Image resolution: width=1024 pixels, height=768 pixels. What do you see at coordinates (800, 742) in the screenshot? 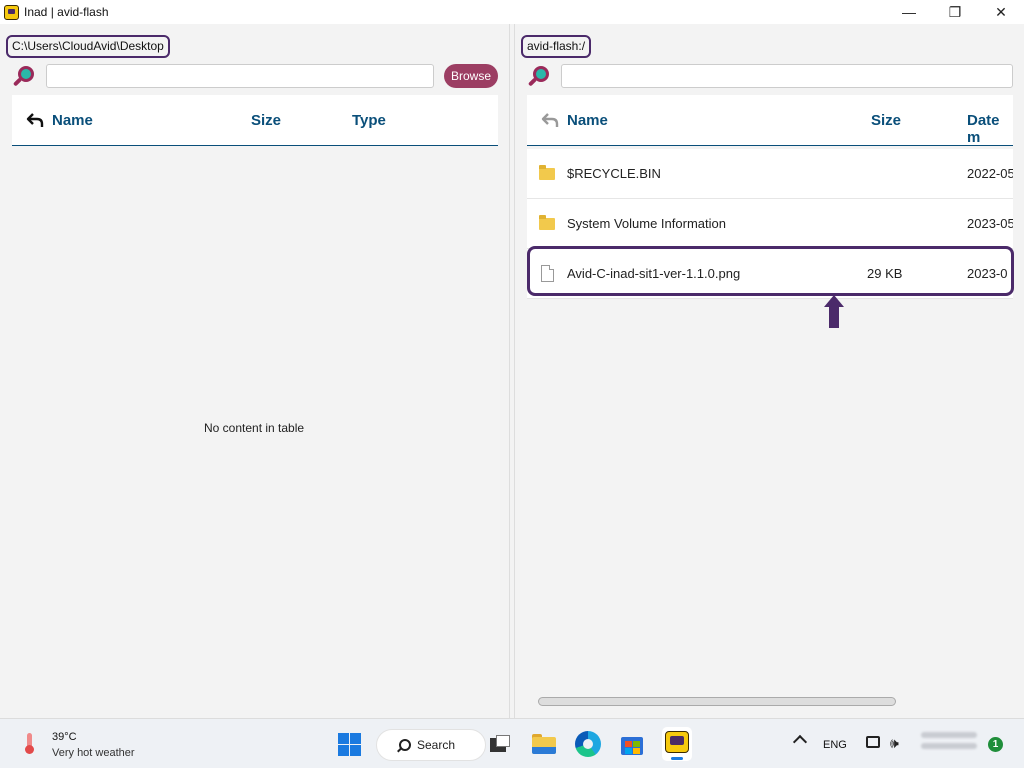
I see `chevron-up-icon` at bounding box center [800, 742].